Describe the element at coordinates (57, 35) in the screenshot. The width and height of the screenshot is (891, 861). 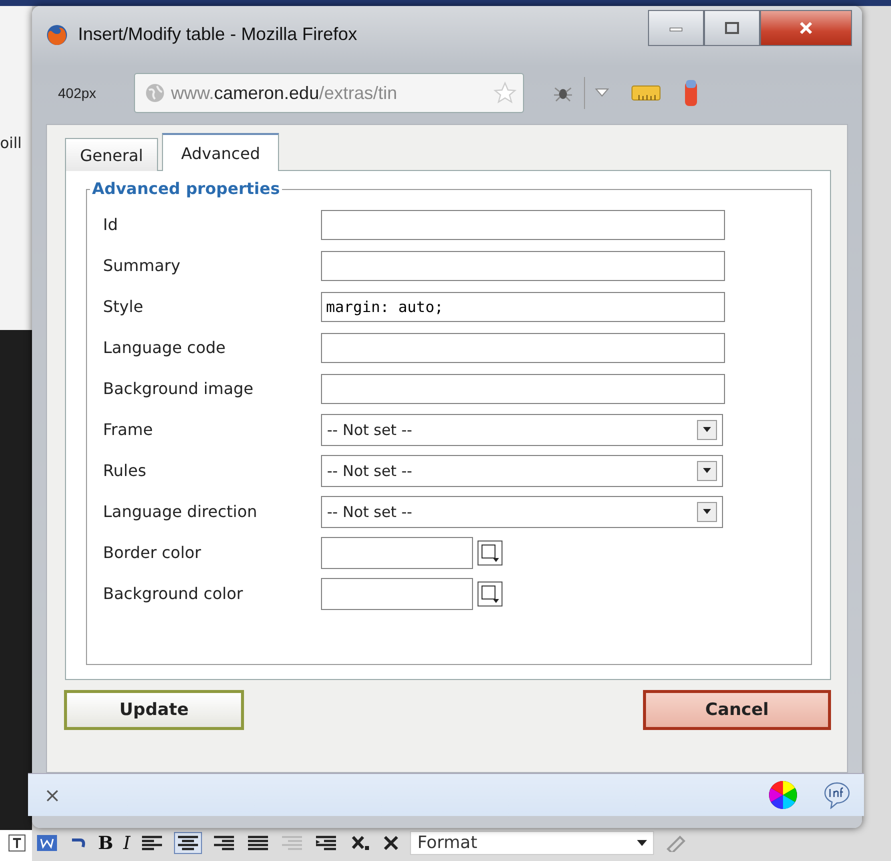
I see `firefox-icon` at that location.